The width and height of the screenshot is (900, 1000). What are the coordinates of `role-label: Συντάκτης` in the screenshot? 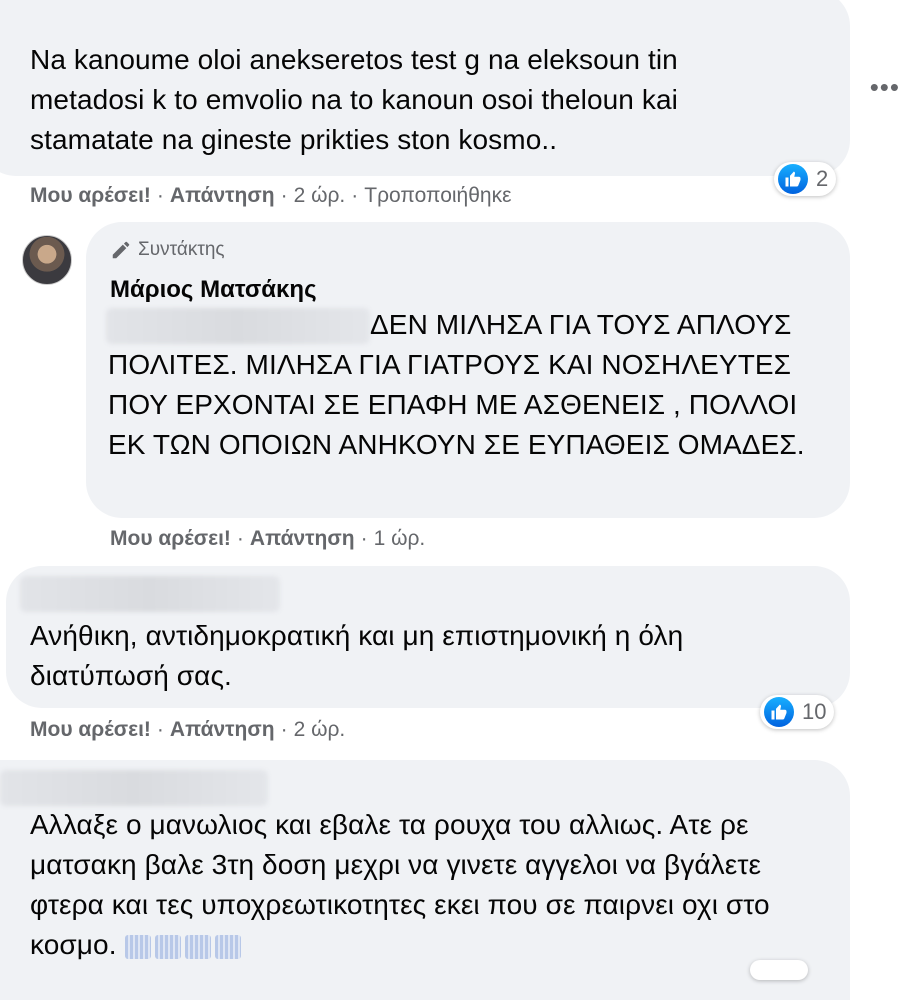 It's located at (181, 249).